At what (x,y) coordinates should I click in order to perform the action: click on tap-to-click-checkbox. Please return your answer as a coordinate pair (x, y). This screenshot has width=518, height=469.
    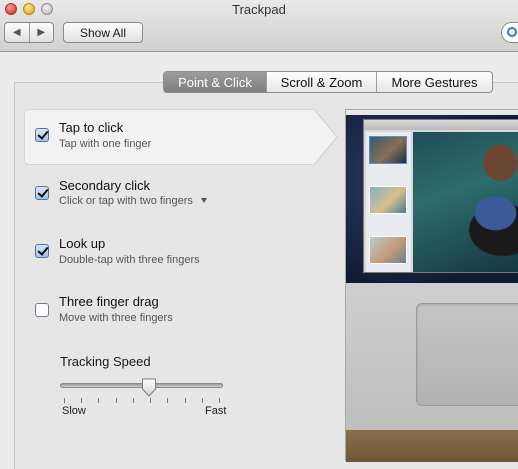
    Looking at the image, I should click on (42, 135).